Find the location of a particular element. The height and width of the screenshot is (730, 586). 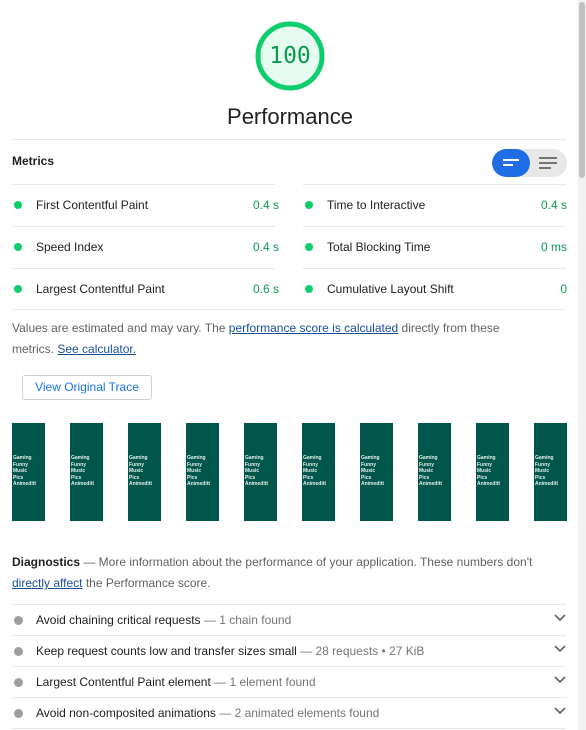

metric-value: 0 is located at coordinates (563, 289).